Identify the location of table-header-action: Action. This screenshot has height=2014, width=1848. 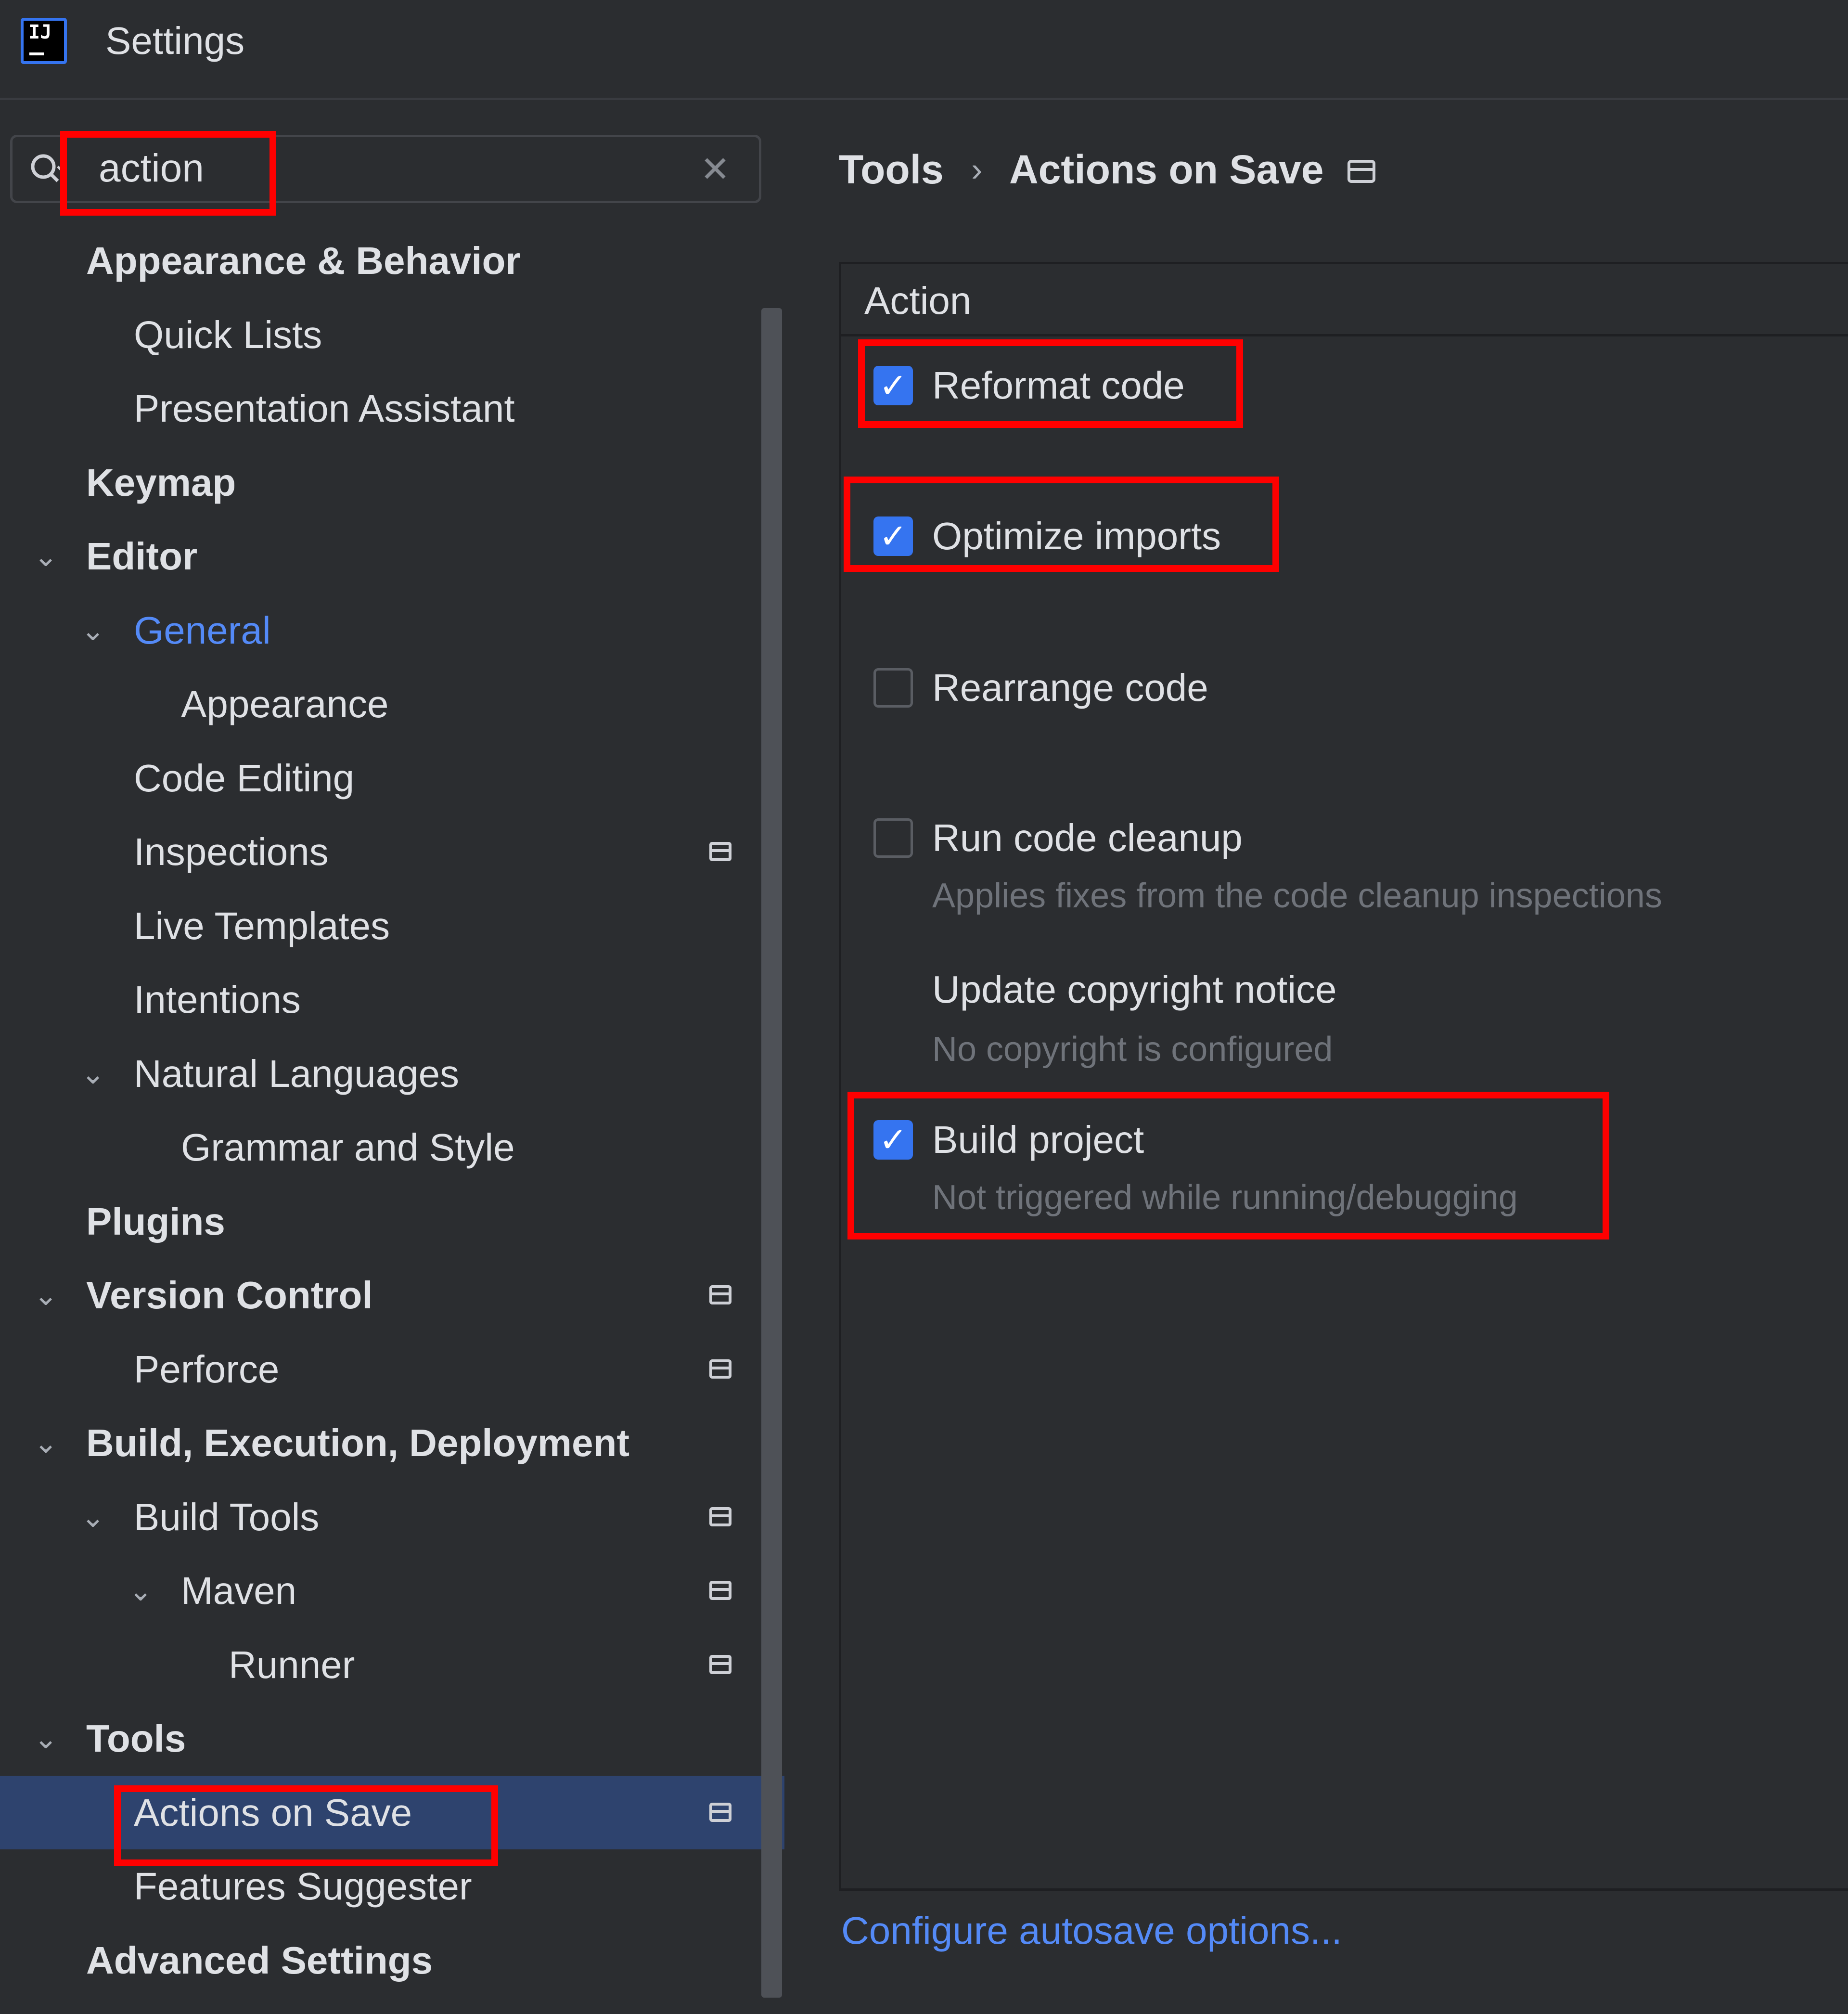
(918, 300).